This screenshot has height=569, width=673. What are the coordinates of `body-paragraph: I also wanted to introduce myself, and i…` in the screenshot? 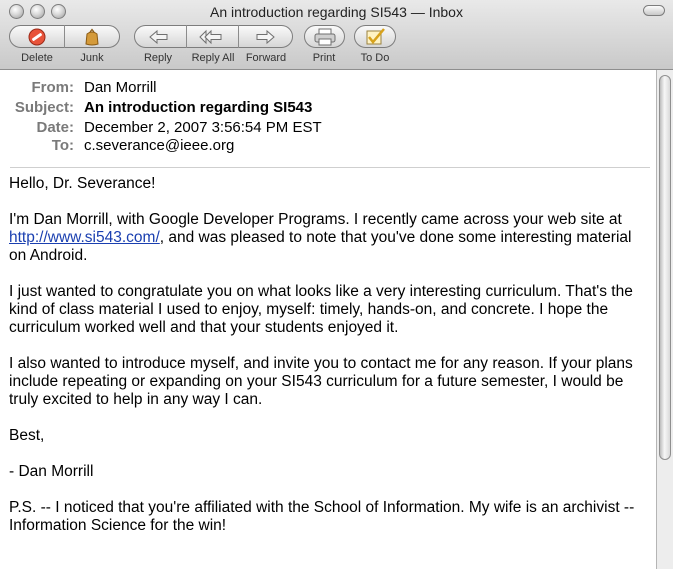 It's located at (321, 381).